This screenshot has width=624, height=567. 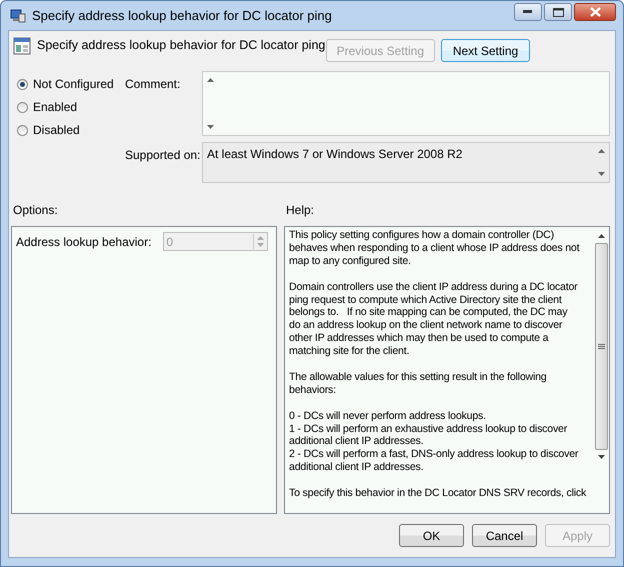 I want to click on supported-on-field: At least Windows 7 or Windows Server 2008 R2, so click(x=406, y=162).